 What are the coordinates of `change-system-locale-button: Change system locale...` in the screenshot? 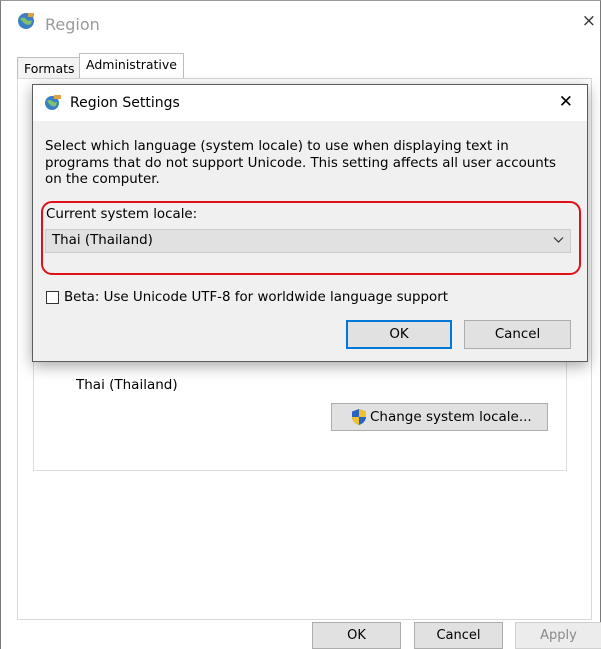 It's located at (439, 417).